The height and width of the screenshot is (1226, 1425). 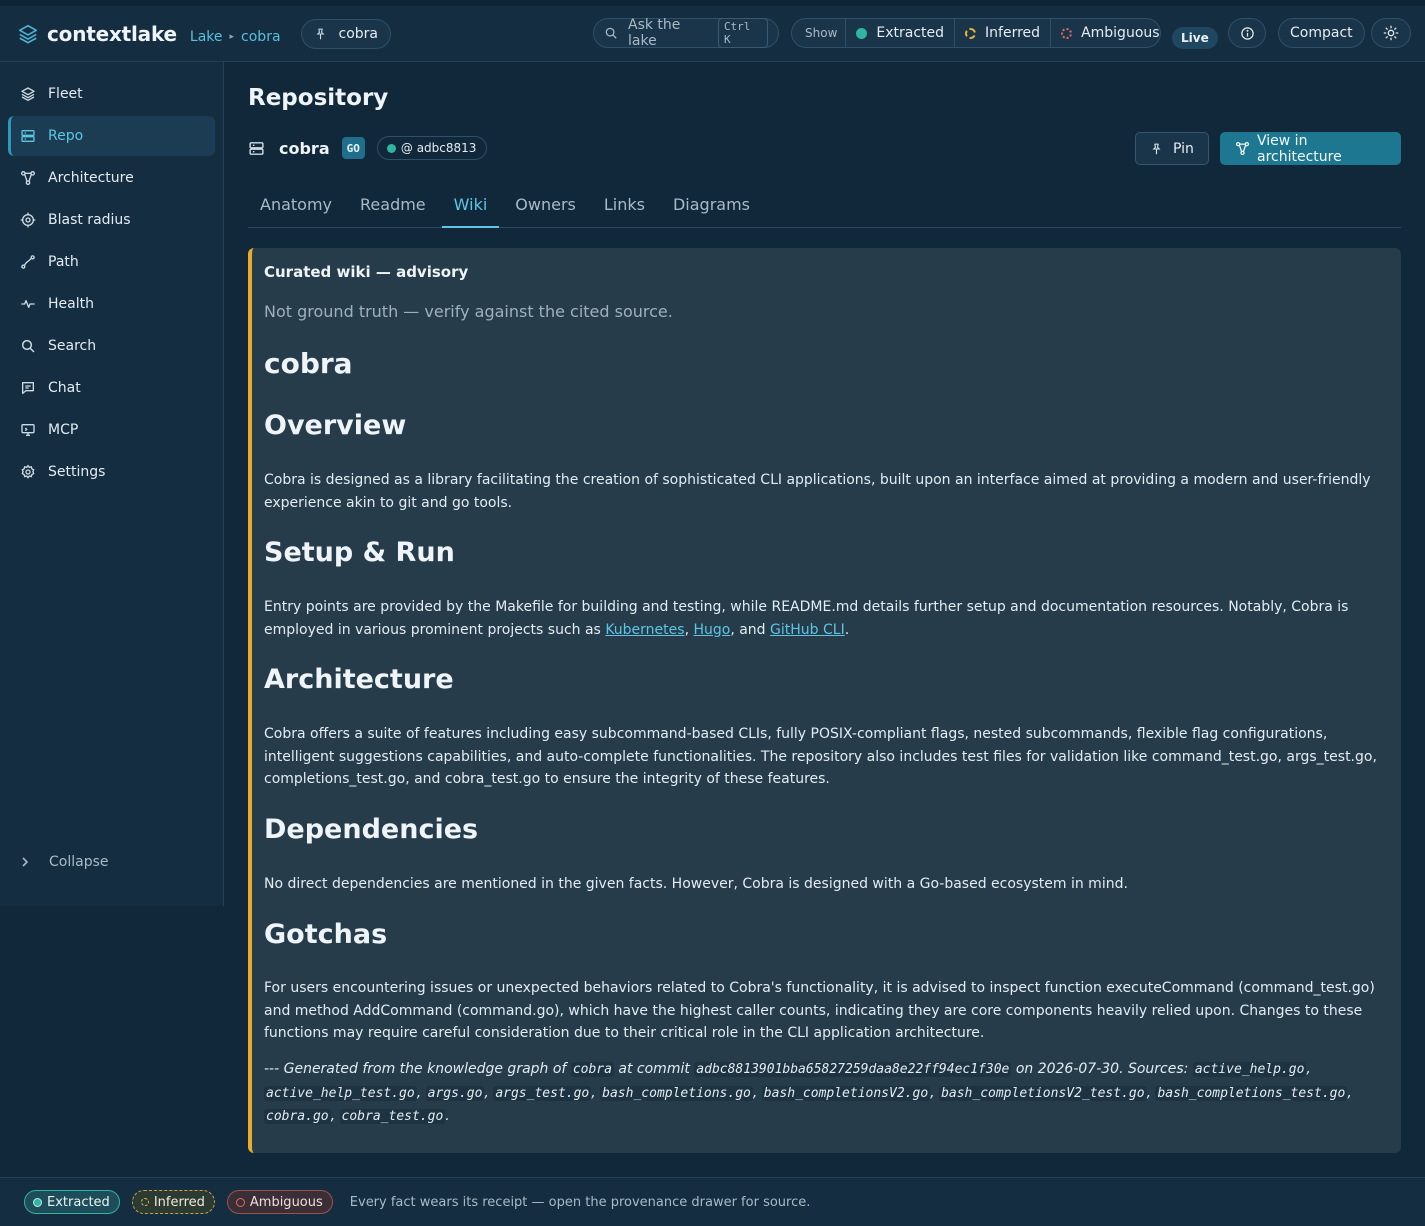 What do you see at coordinates (296, 209) in the screenshot?
I see `tab-anatomy: Anatomy` at bounding box center [296, 209].